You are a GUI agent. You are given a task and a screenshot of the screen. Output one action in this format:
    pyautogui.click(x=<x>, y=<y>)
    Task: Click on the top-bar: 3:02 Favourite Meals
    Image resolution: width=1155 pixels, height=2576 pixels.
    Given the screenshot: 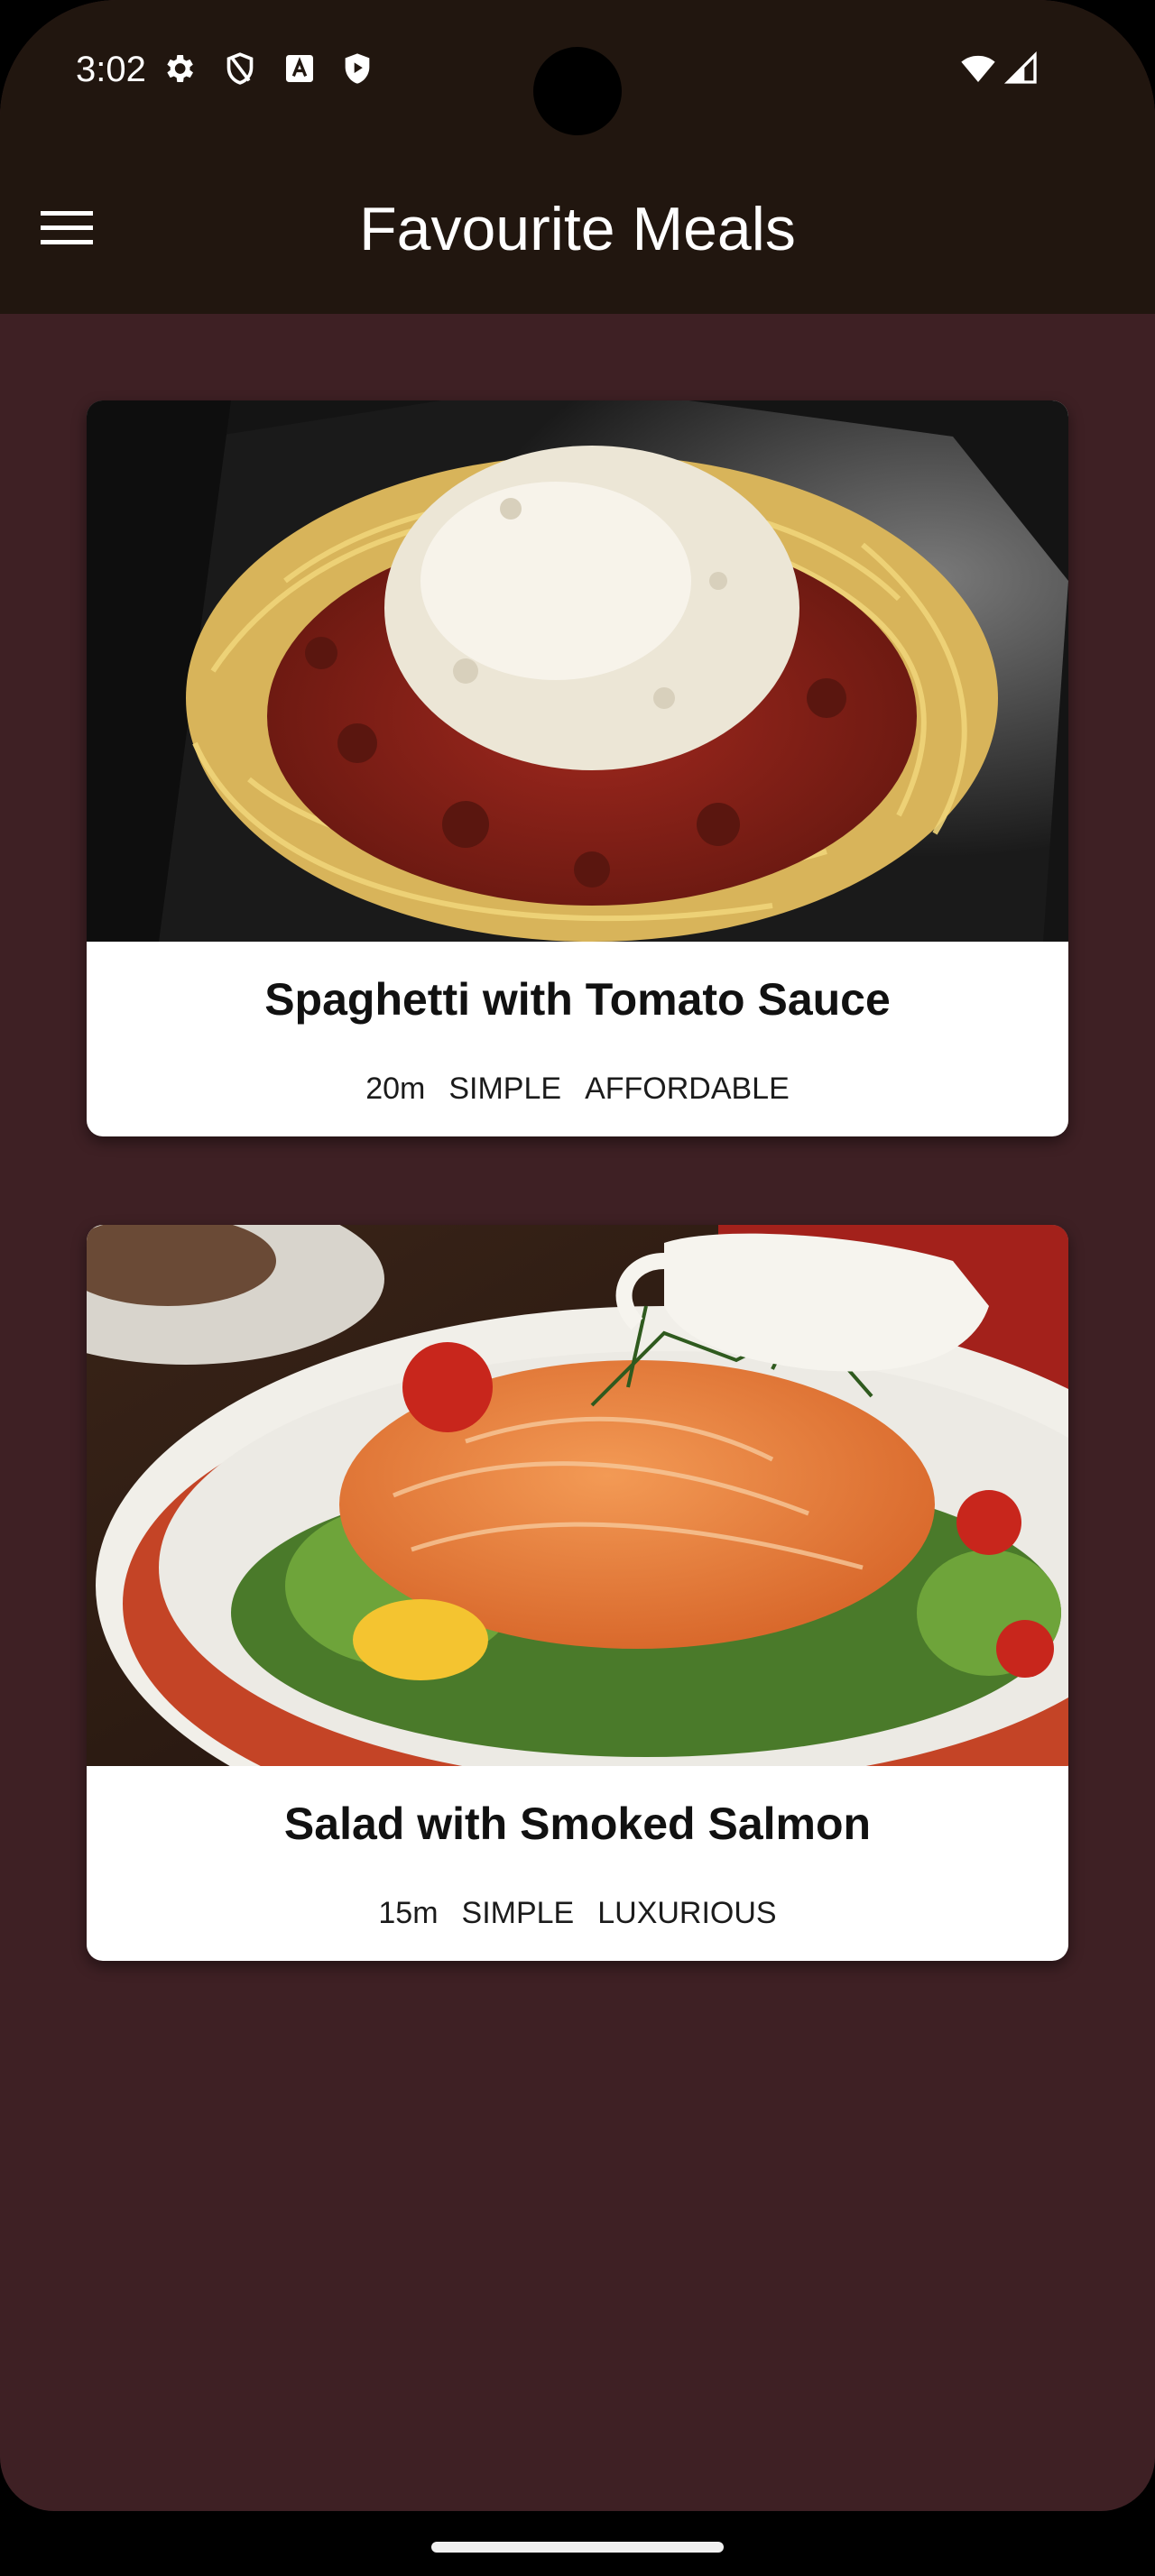 What is the action you would take?
    pyautogui.click(x=577, y=157)
    